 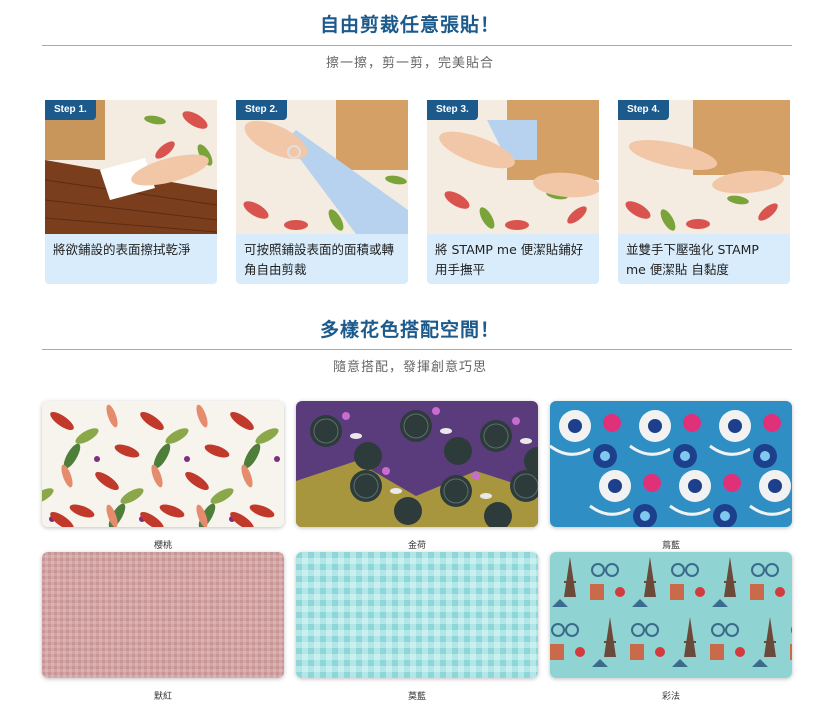 What do you see at coordinates (409, 63) in the screenshot?
I see `section-subtitle-cutting: 擦一擦，剪一剪，完美貼合` at bounding box center [409, 63].